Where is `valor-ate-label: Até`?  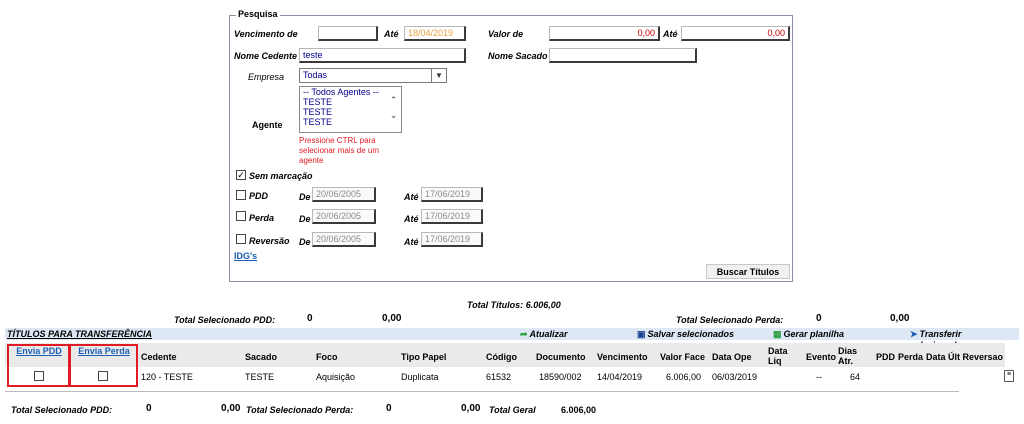
valor-ate-label: Até is located at coordinates (670, 34).